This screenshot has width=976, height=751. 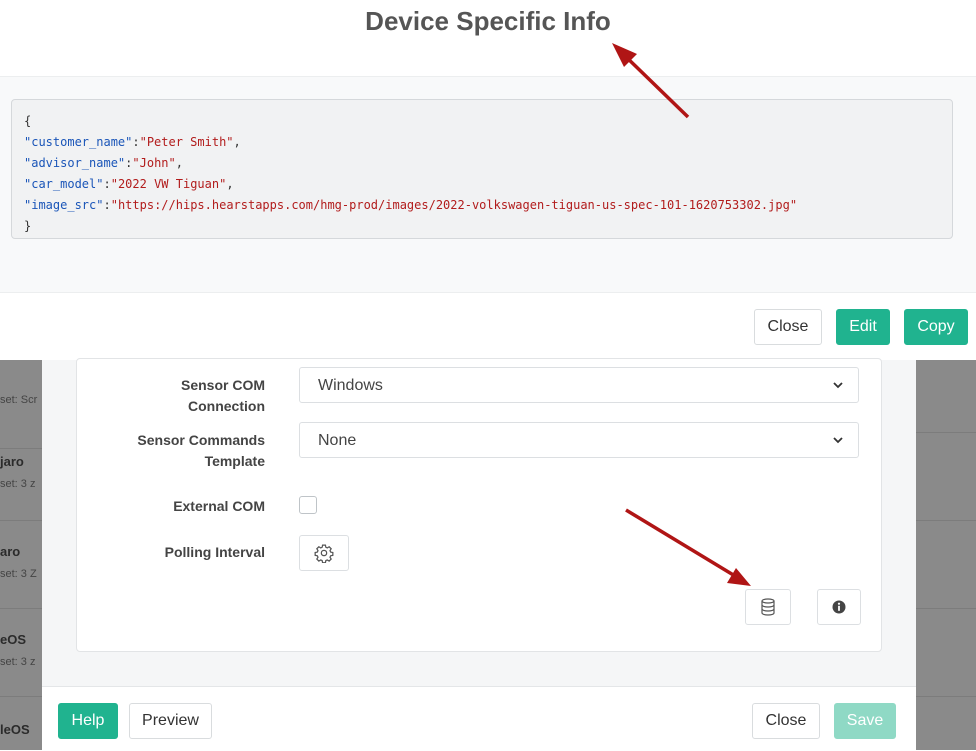 I want to click on sensor-com-connection-label: Sensor COM Connection, so click(x=222, y=395).